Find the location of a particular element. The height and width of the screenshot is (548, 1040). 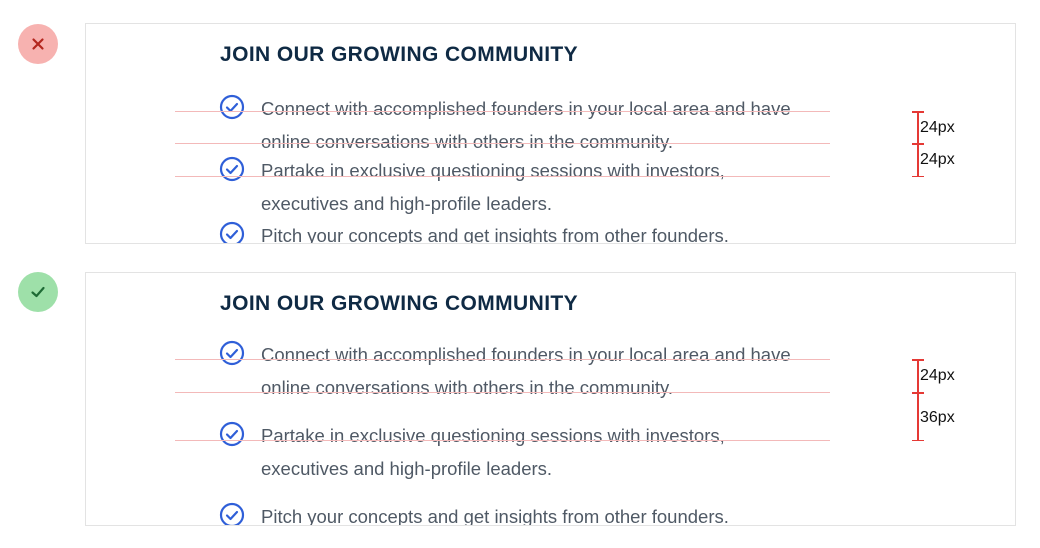

good-example-badge is located at coordinates (38, 292).